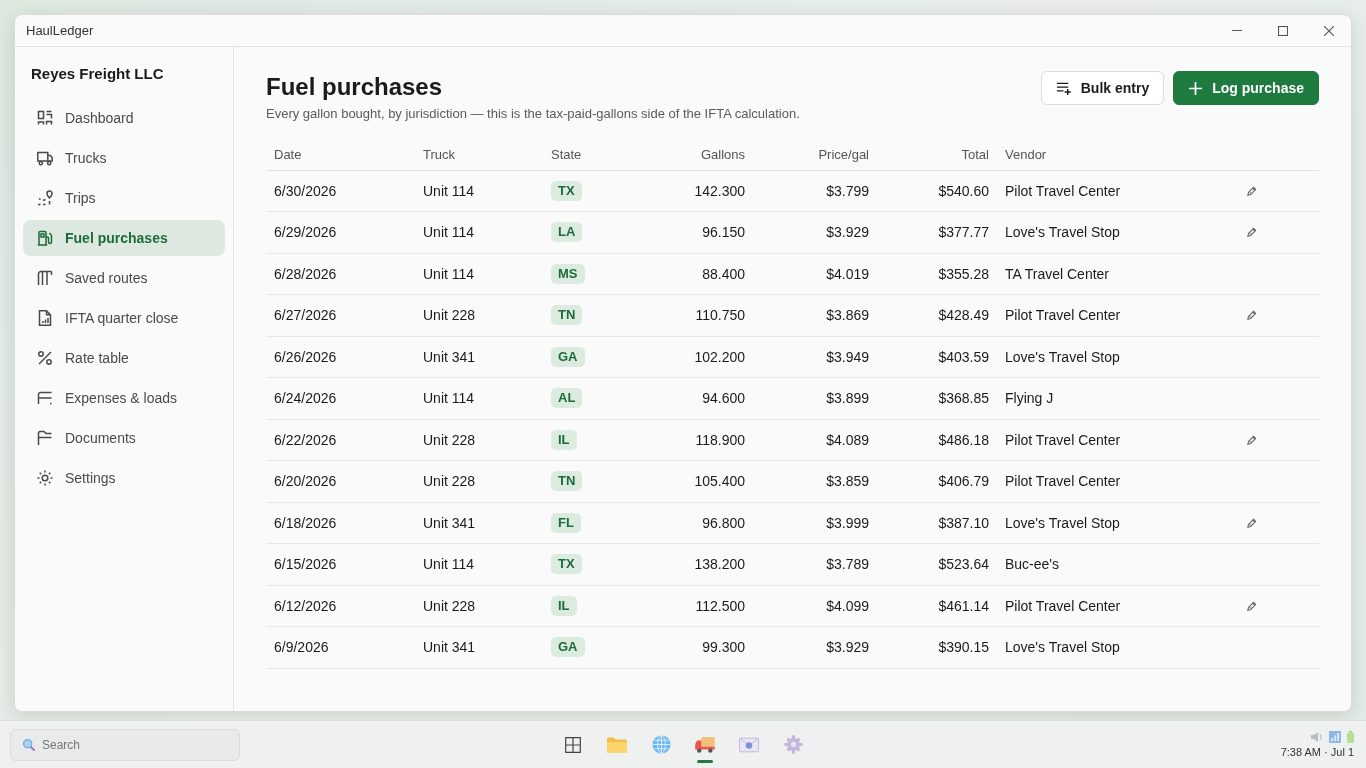 The image size is (1366, 768). I want to click on table-cell: 99.300, so click(688, 647).